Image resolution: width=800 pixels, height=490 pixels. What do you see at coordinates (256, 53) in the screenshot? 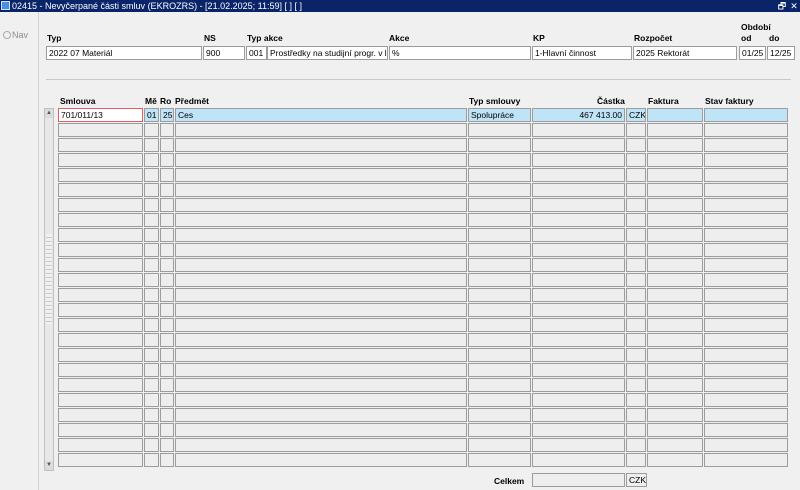
I see `typ-akce-field: 001` at bounding box center [256, 53].